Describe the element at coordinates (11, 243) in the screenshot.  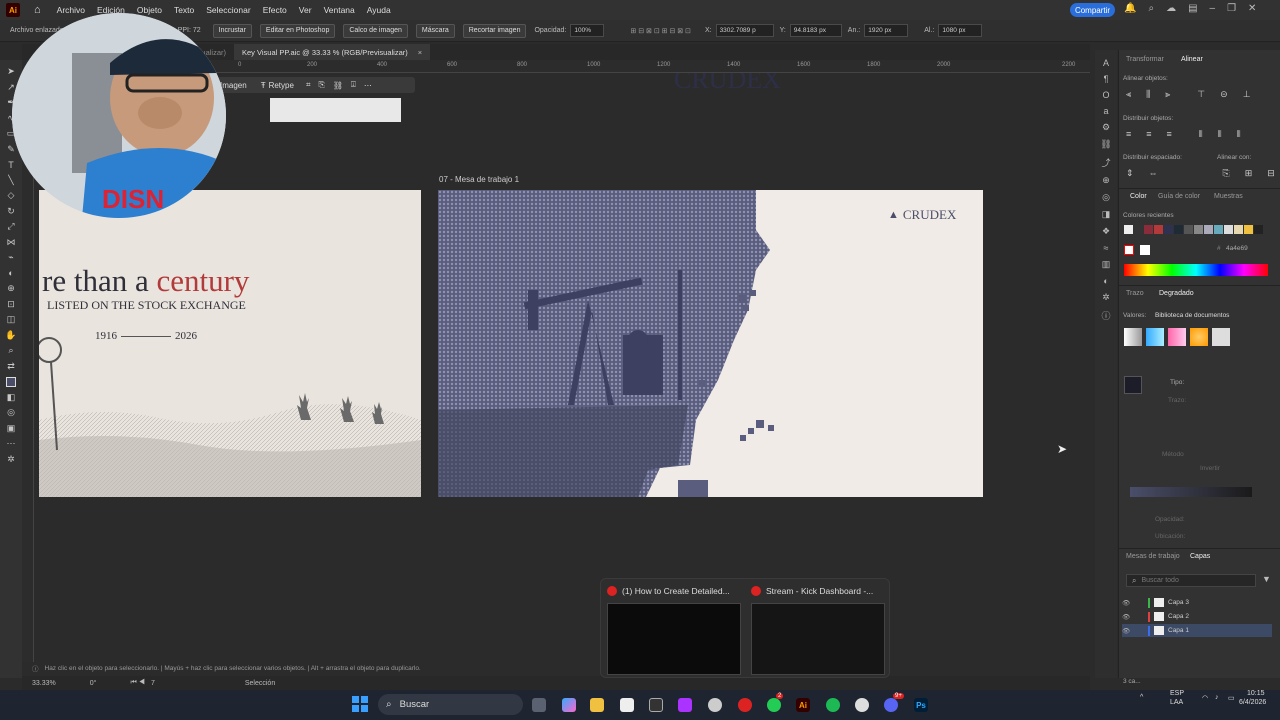
I see `width-tool-icon: ⋈` at that location.